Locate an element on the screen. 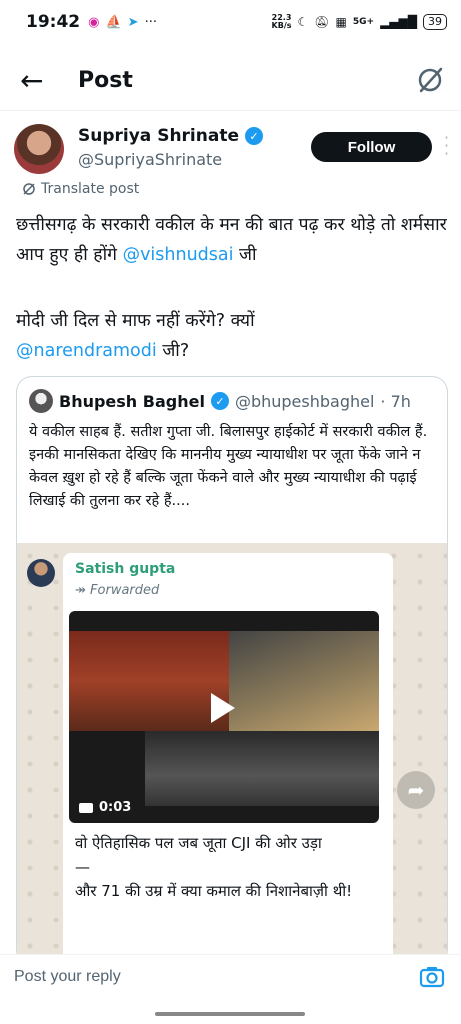 The image size is (461, 1024). video-camera-icon is located at coordinates (86, 807).